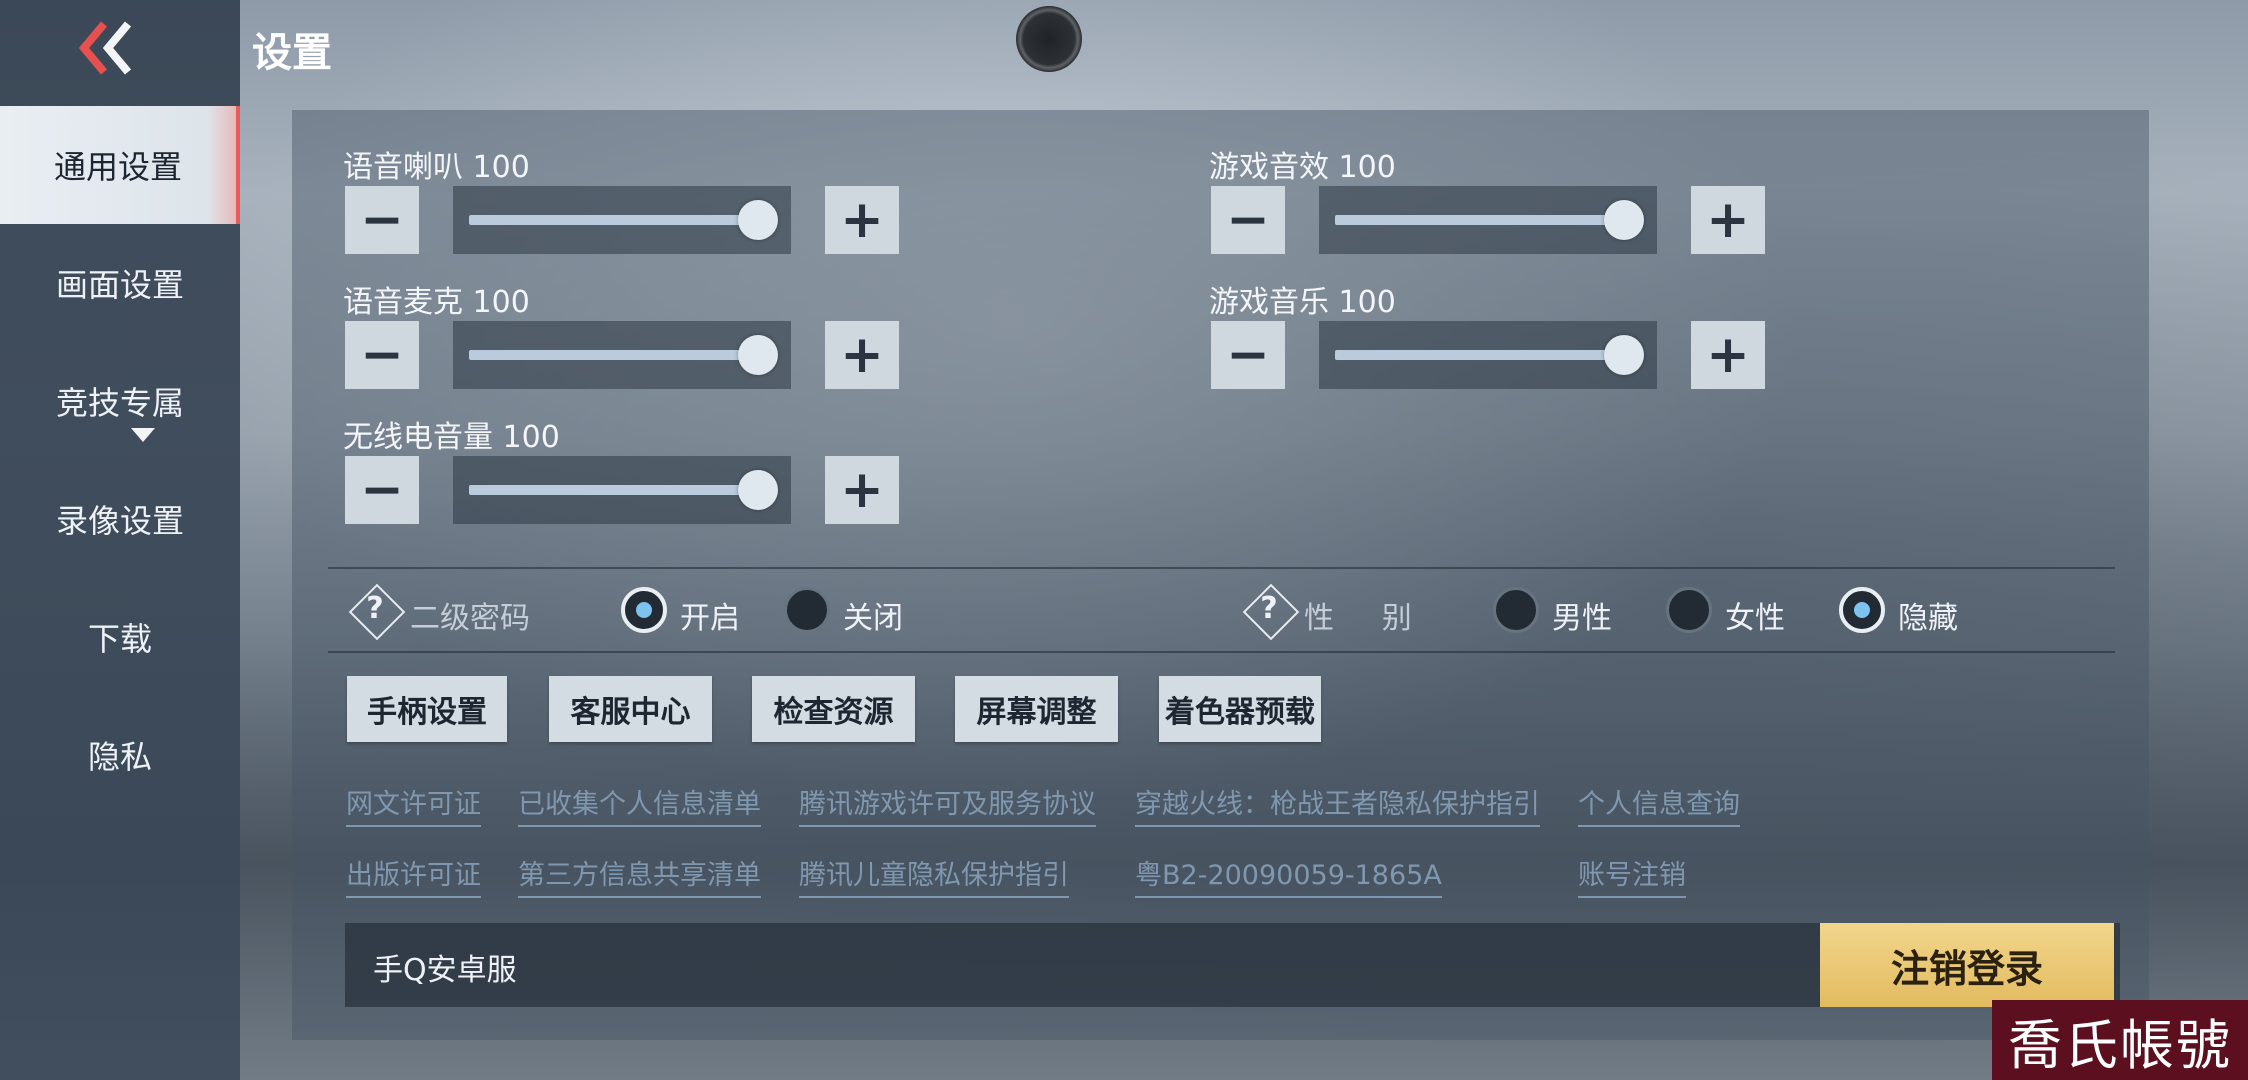 The image size is (2248, 1080). What do you see at coordinates (1302, 302) in the screenshot?
I see `music-volume-label: 游戏音乐 100` at bounding box center [1302, 302].